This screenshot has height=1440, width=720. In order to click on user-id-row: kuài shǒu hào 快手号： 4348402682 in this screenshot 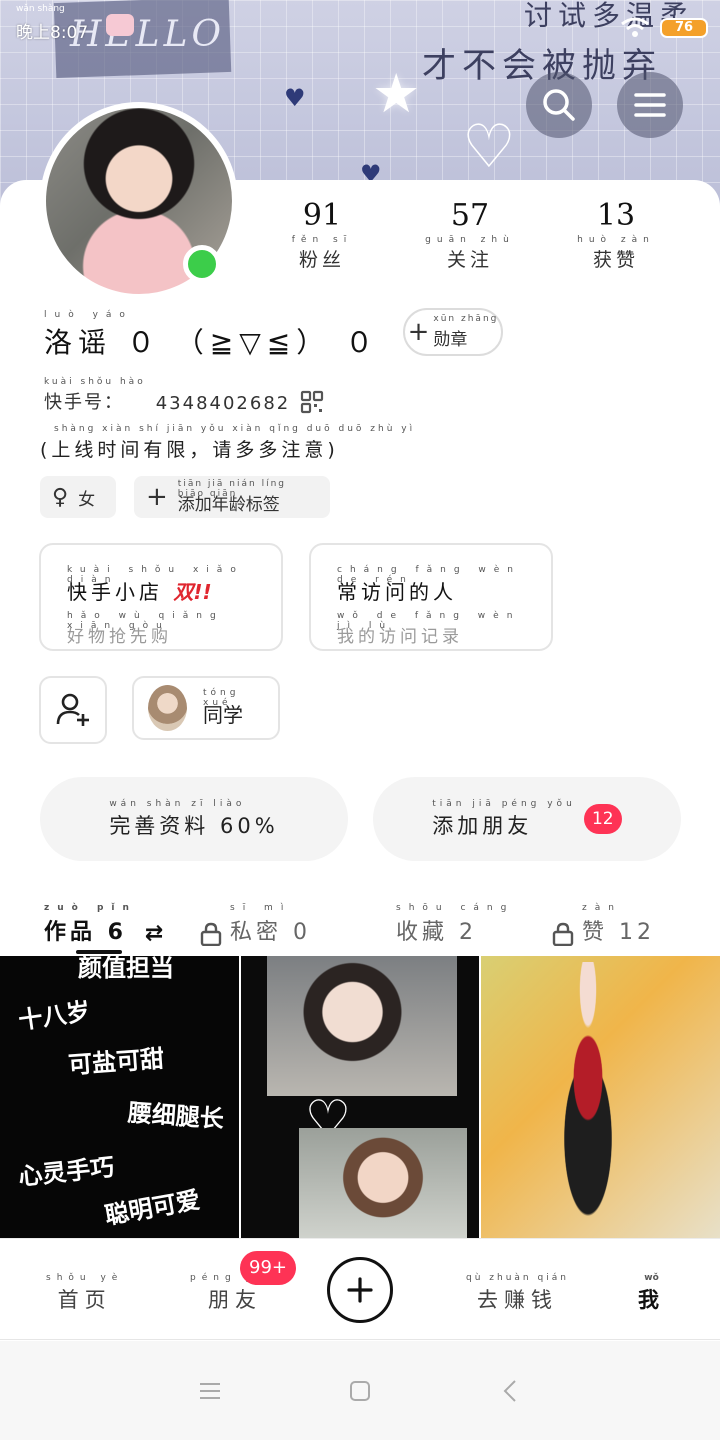, I will do `click(184, 395)`.